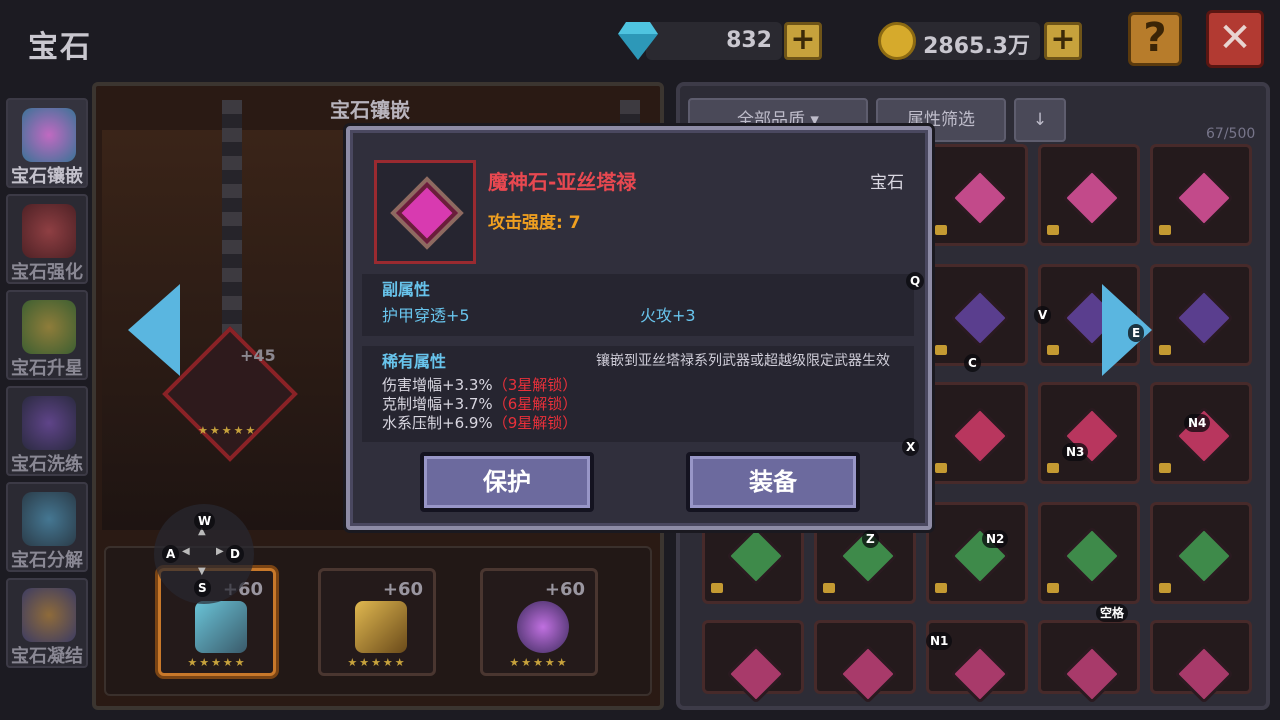 This screenshot has height=720, width=1280. Describe the element at coordinates (1075, 452) in the screenshot. I see `key-hint-n3: N3` at that location.